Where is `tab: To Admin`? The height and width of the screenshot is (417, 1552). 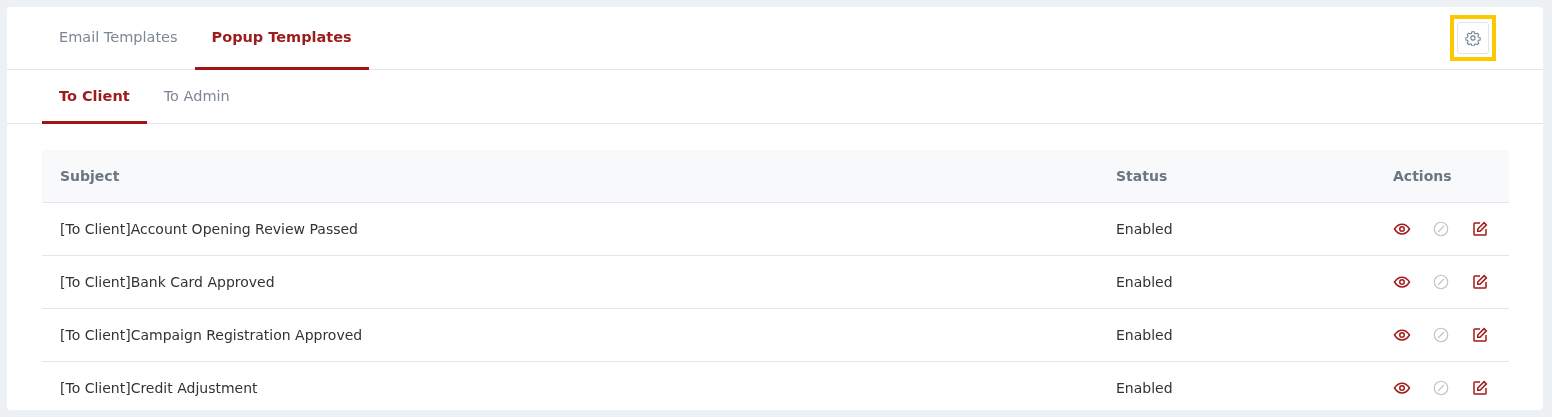 tab: To Admin is located at coordinates (196, 97).